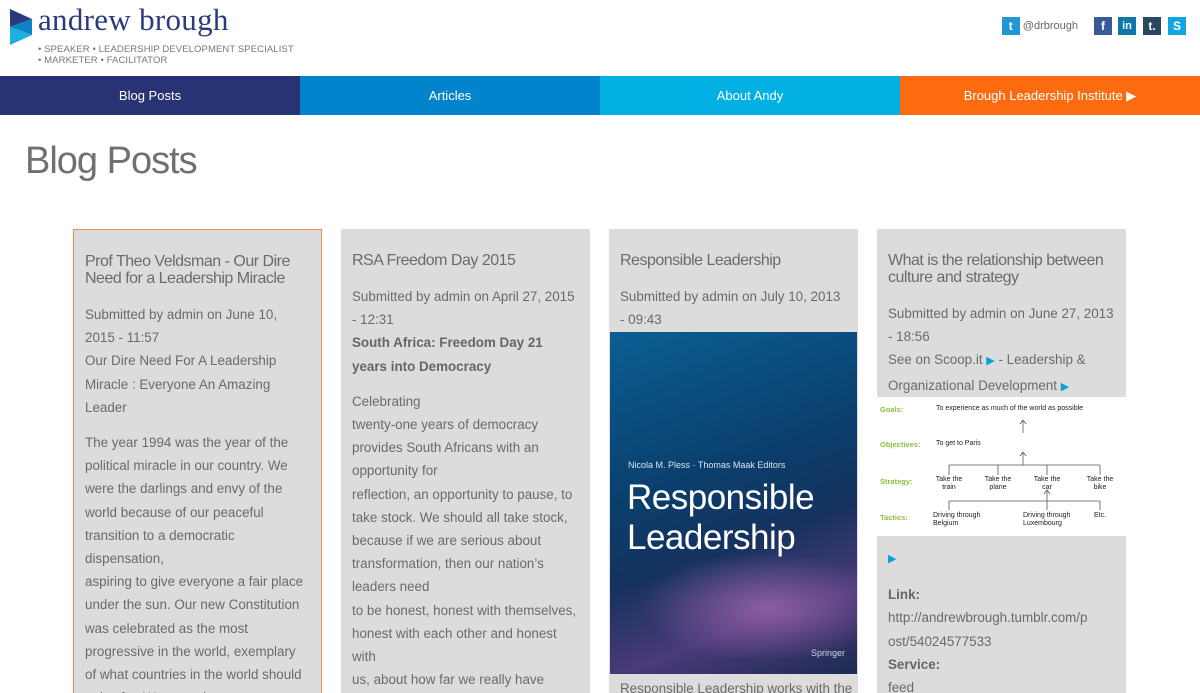  I want to click on twitter-icon: t, so click(1010, 26).